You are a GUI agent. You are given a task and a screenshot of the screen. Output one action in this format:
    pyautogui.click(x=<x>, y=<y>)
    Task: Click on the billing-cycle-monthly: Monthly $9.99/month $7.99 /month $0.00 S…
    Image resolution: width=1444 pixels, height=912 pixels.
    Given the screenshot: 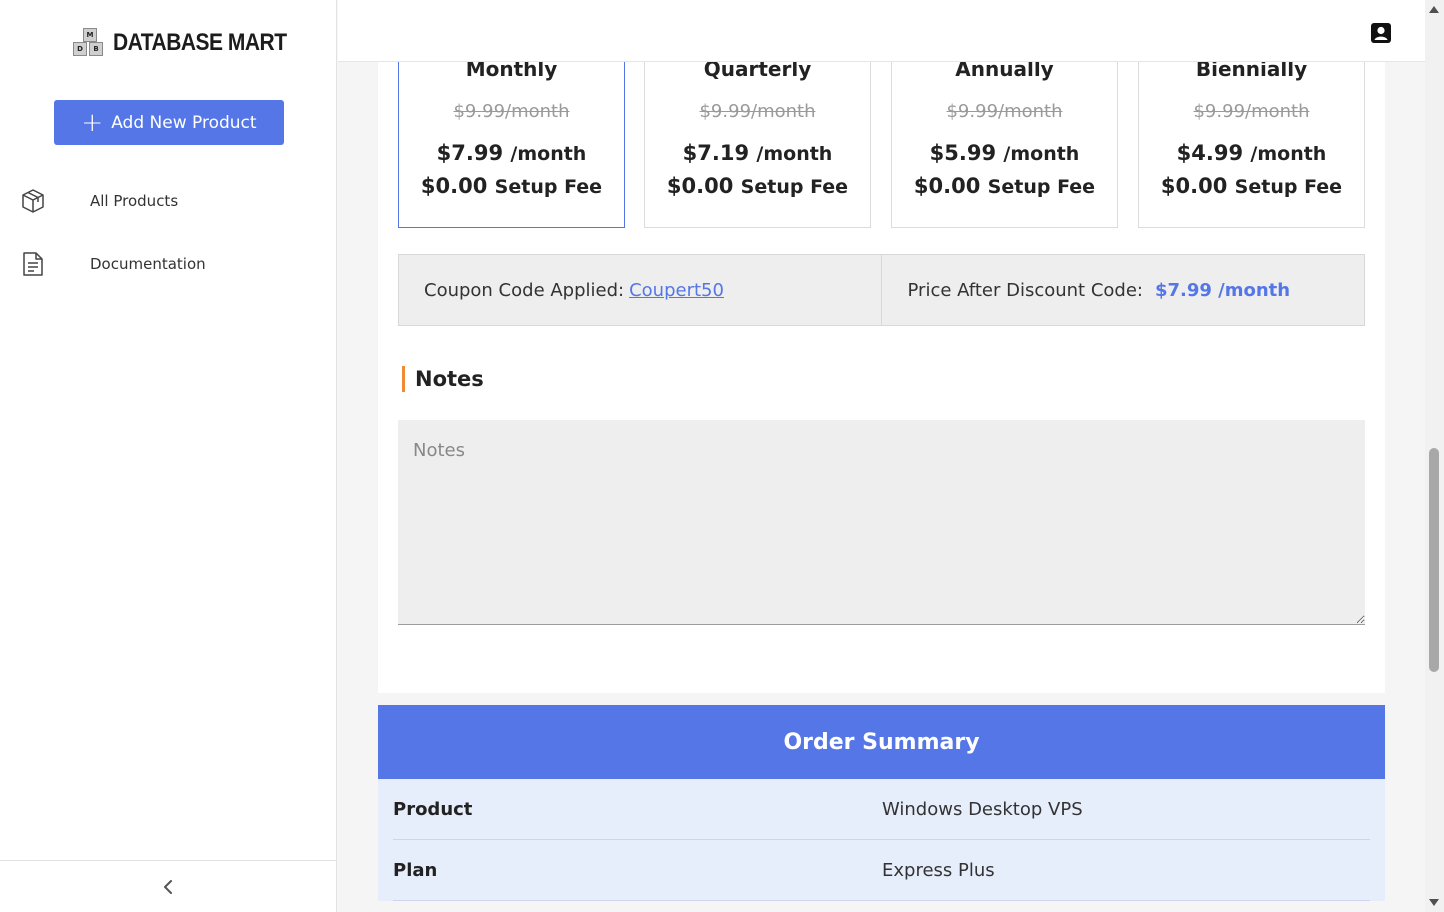 What is the action you would take?
    pyautogui.click(x=511, y=145)
    